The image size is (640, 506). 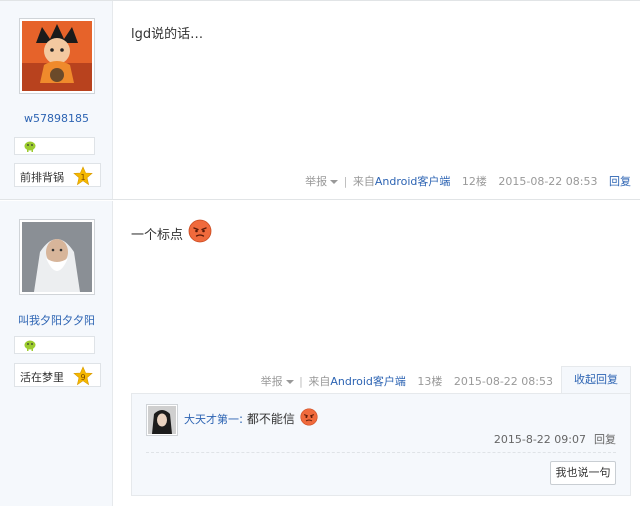 What do you see at coordinates (42, 177) in the screenshot?
I see `rank-title: 前排背锅` at bounding box center [42, 177].